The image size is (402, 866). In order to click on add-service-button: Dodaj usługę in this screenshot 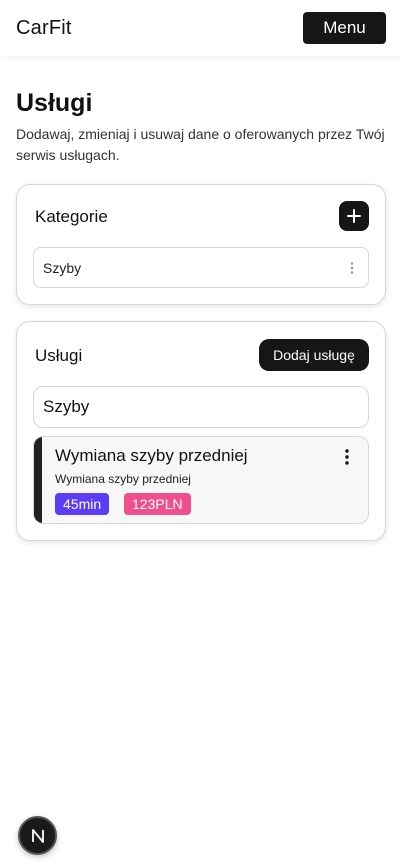, I will do `click(314, 355)`.